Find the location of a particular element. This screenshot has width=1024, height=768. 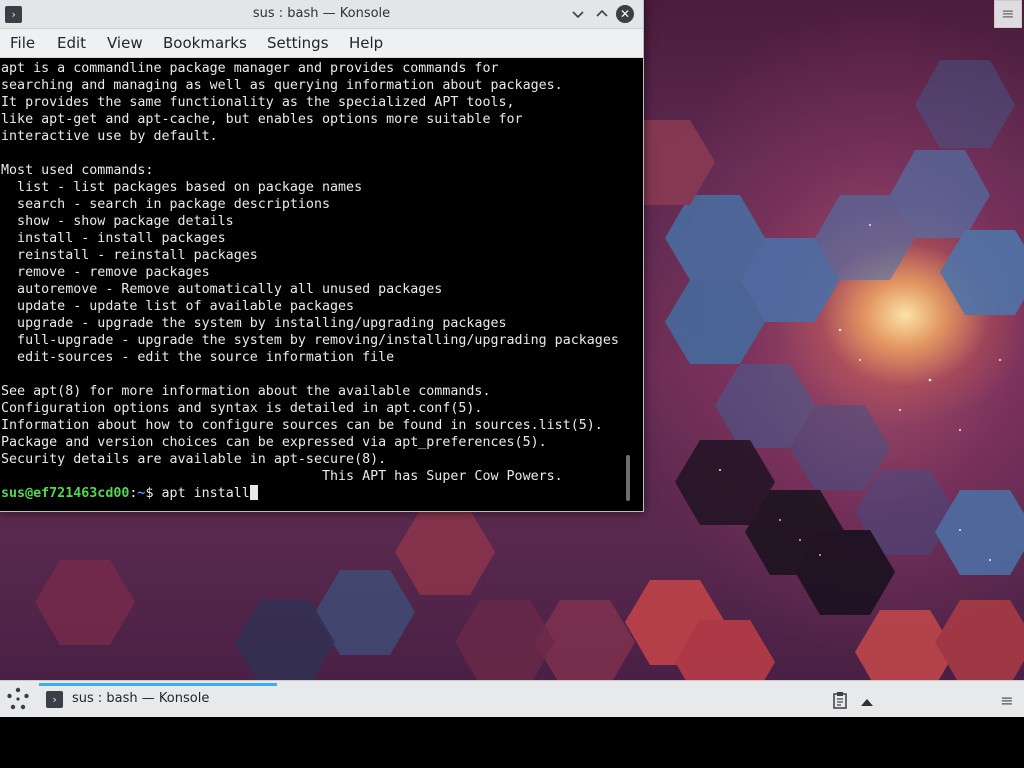

panel-menu-button: ≡ is located at coordinates (1007, 700).